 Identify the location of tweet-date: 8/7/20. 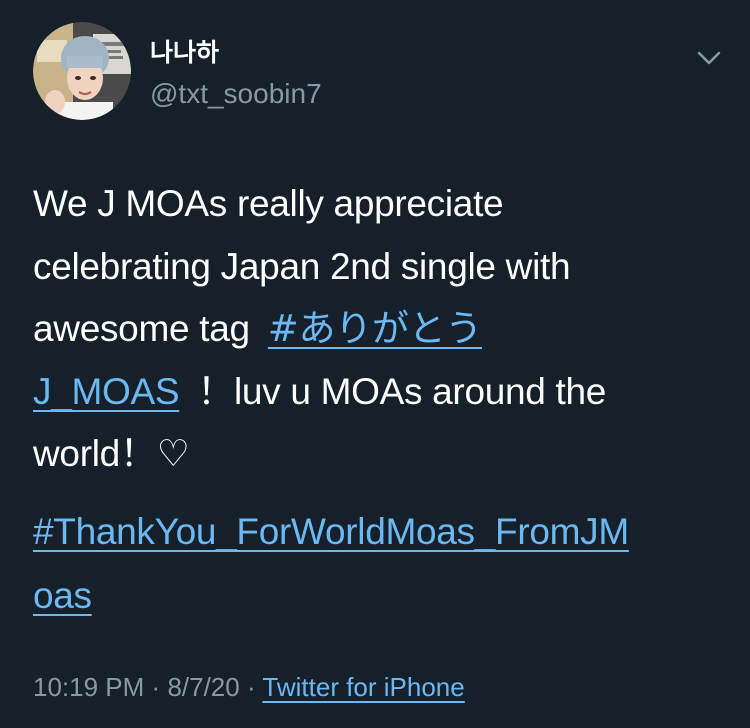
(203, 687).